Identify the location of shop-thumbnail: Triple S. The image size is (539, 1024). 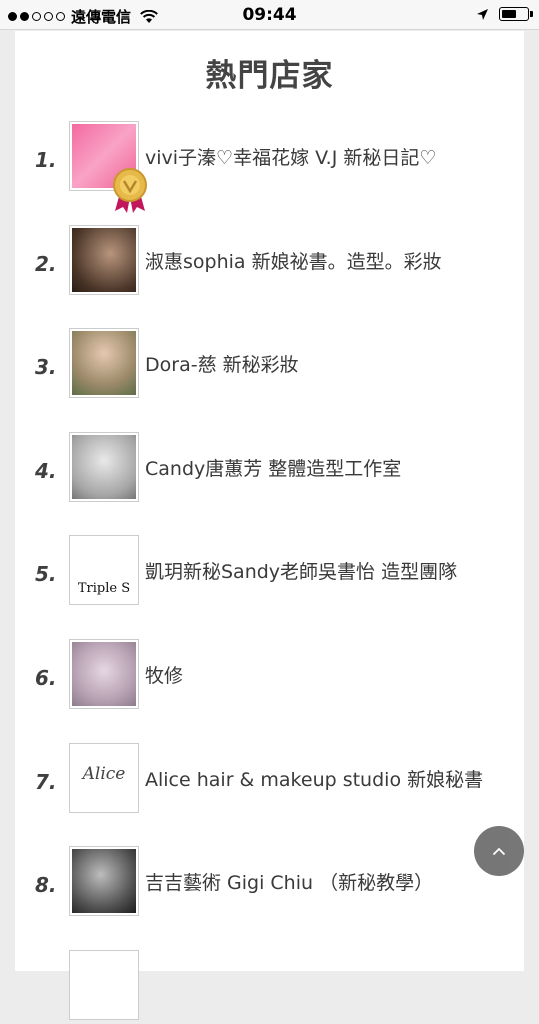
(104, 570).